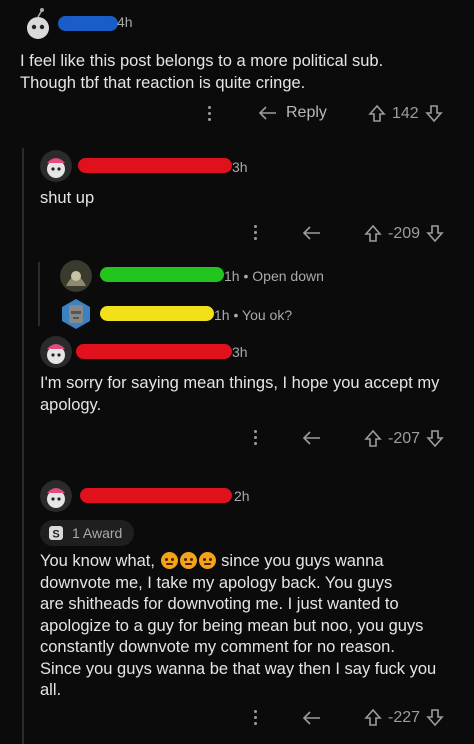 Image resolution: width=474 pixels, height=744 pixels. I want to click on reply-button: Reply, so click(292, 113).